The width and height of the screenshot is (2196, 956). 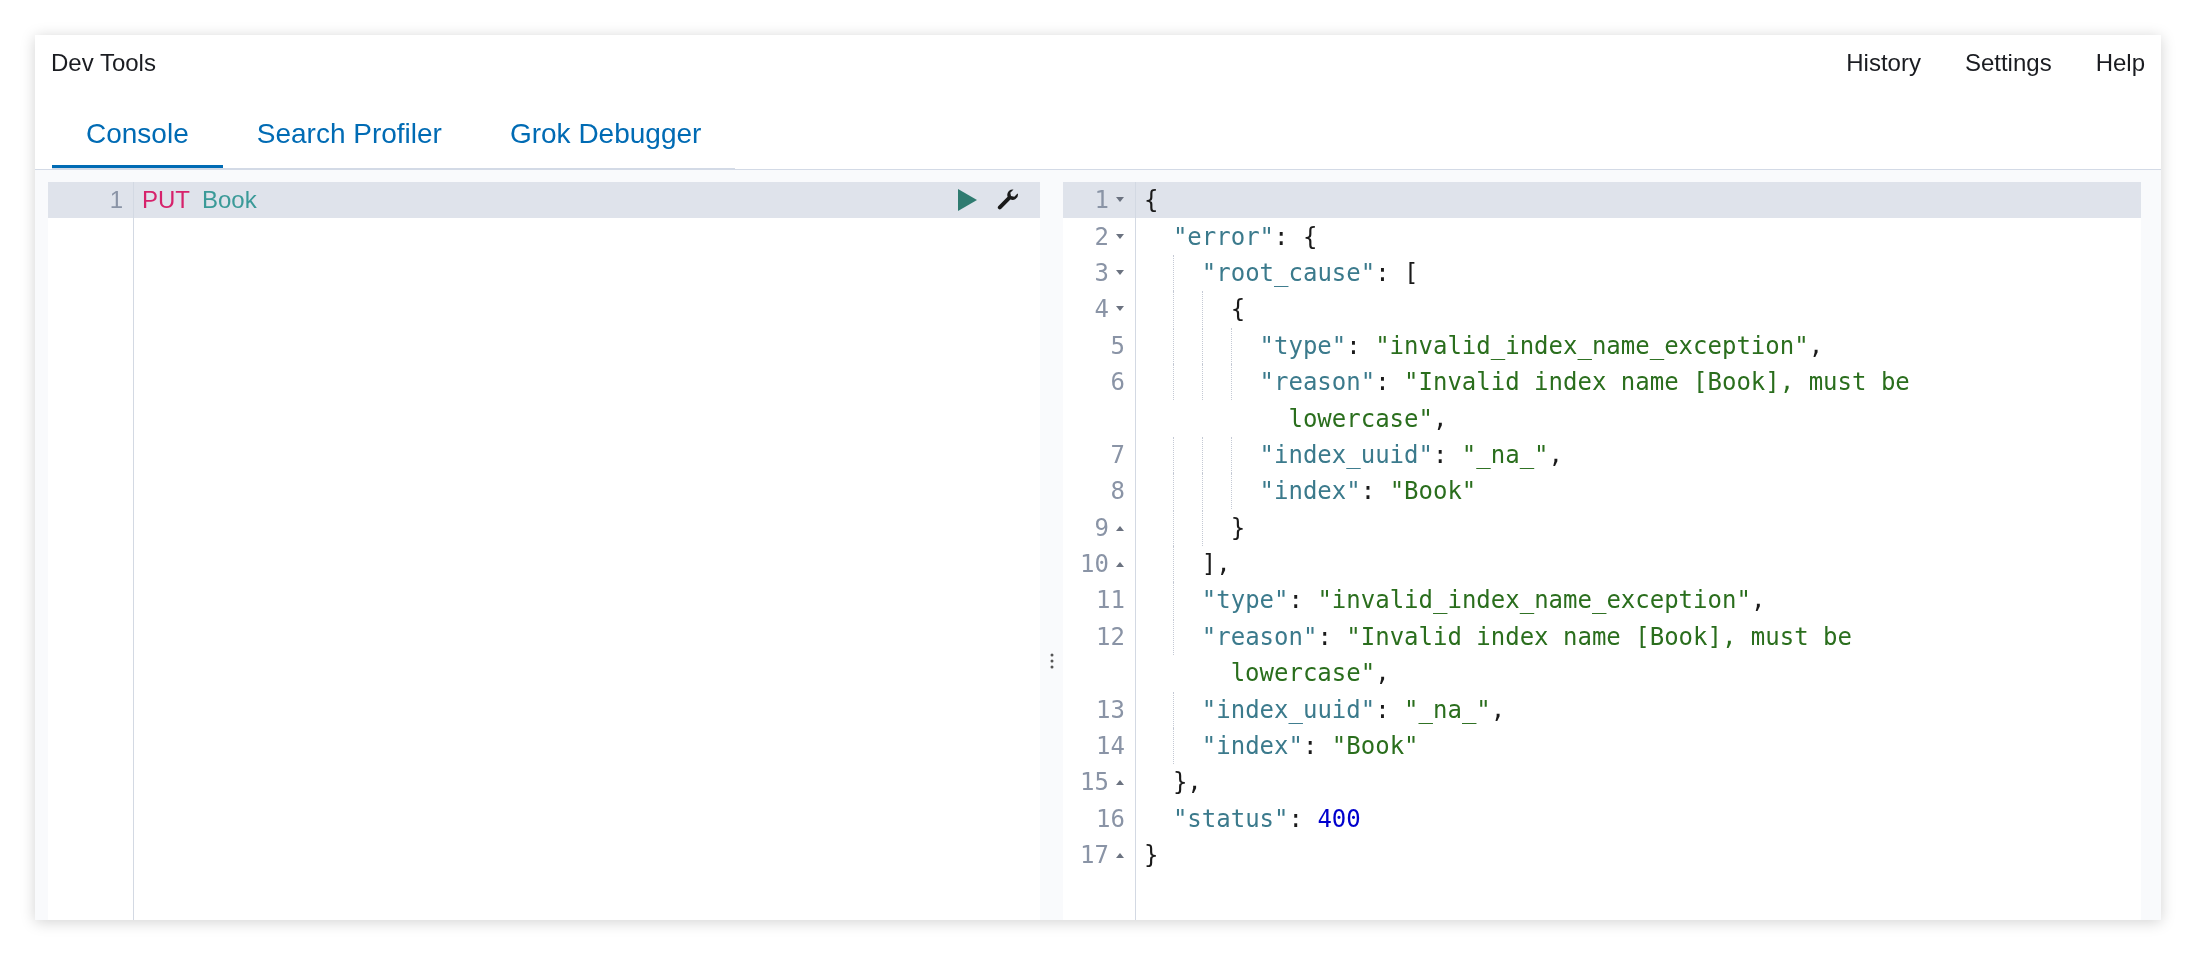 What do you see at coordinates (349, 129) in the screenshot?
I see `tab: Search Profiler` at bounding box center [349, 129].